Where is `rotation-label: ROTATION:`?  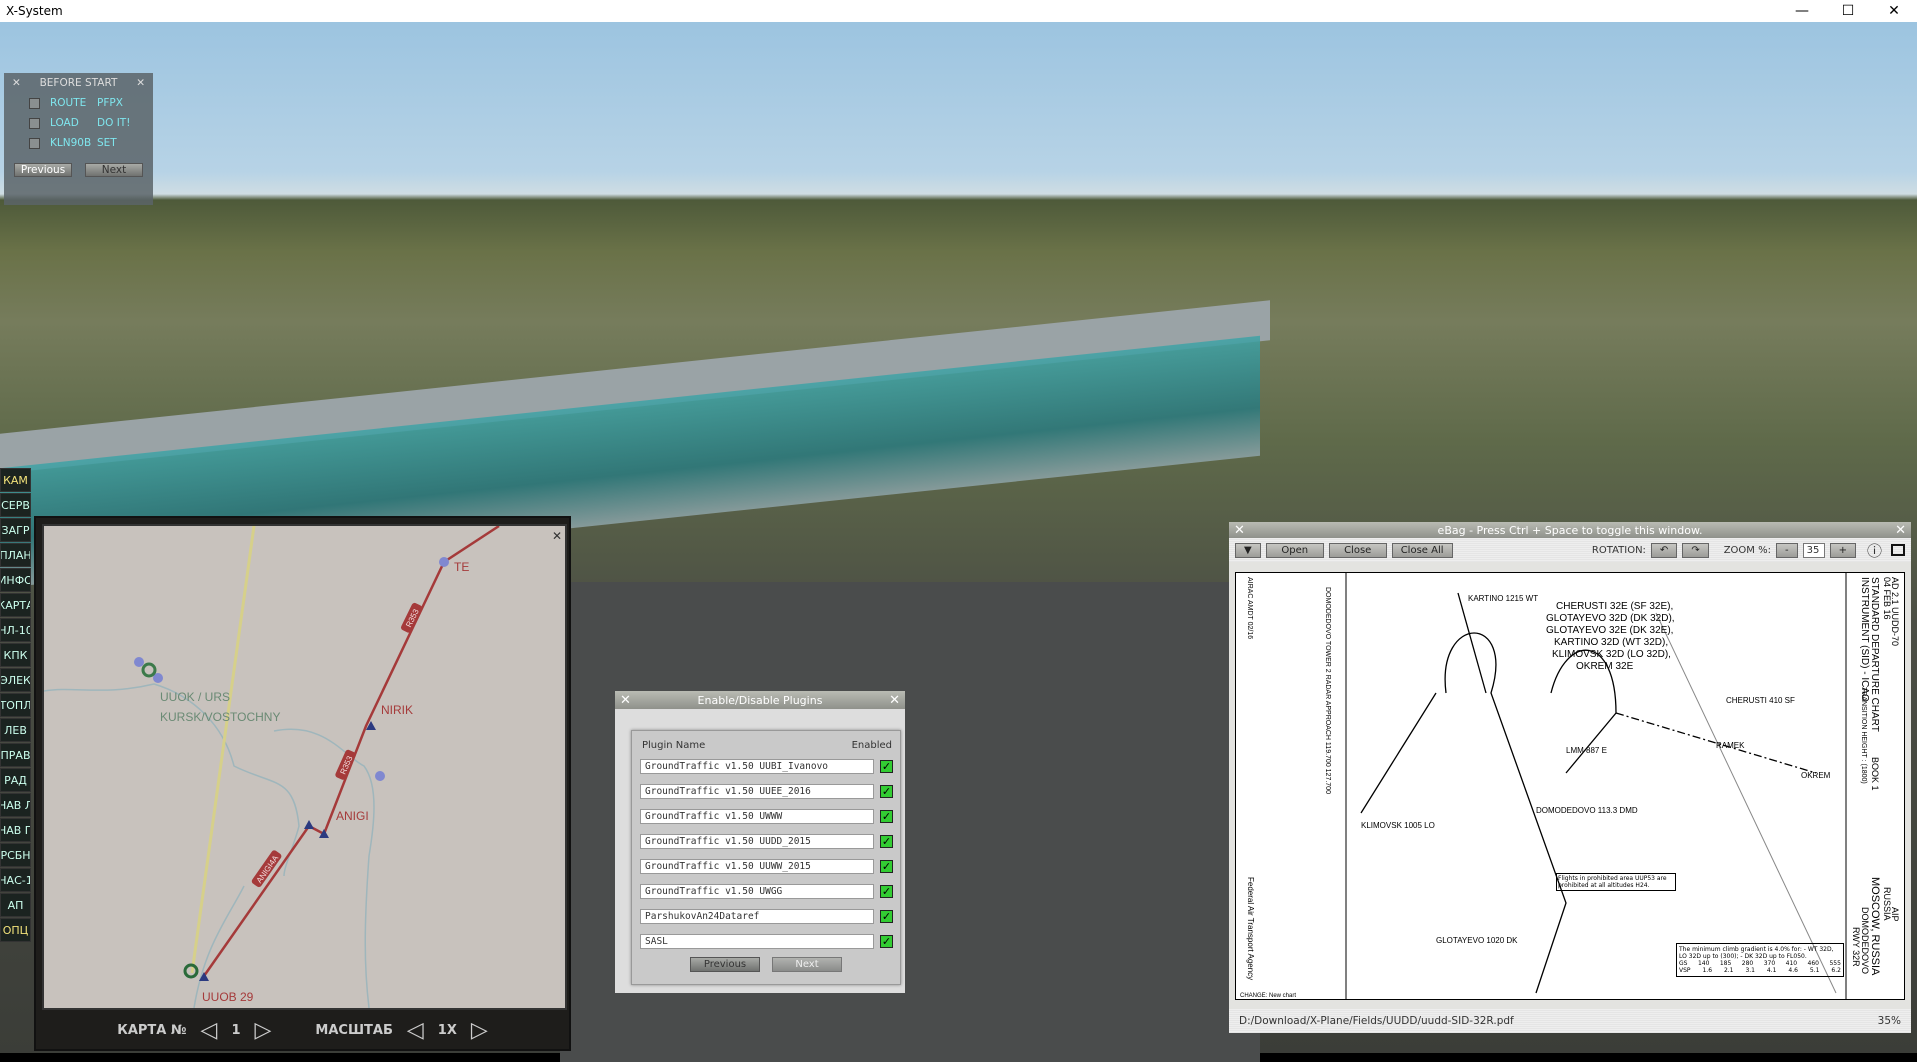
rotation-label: ROTATION: is located at coordinates (1618, 550).